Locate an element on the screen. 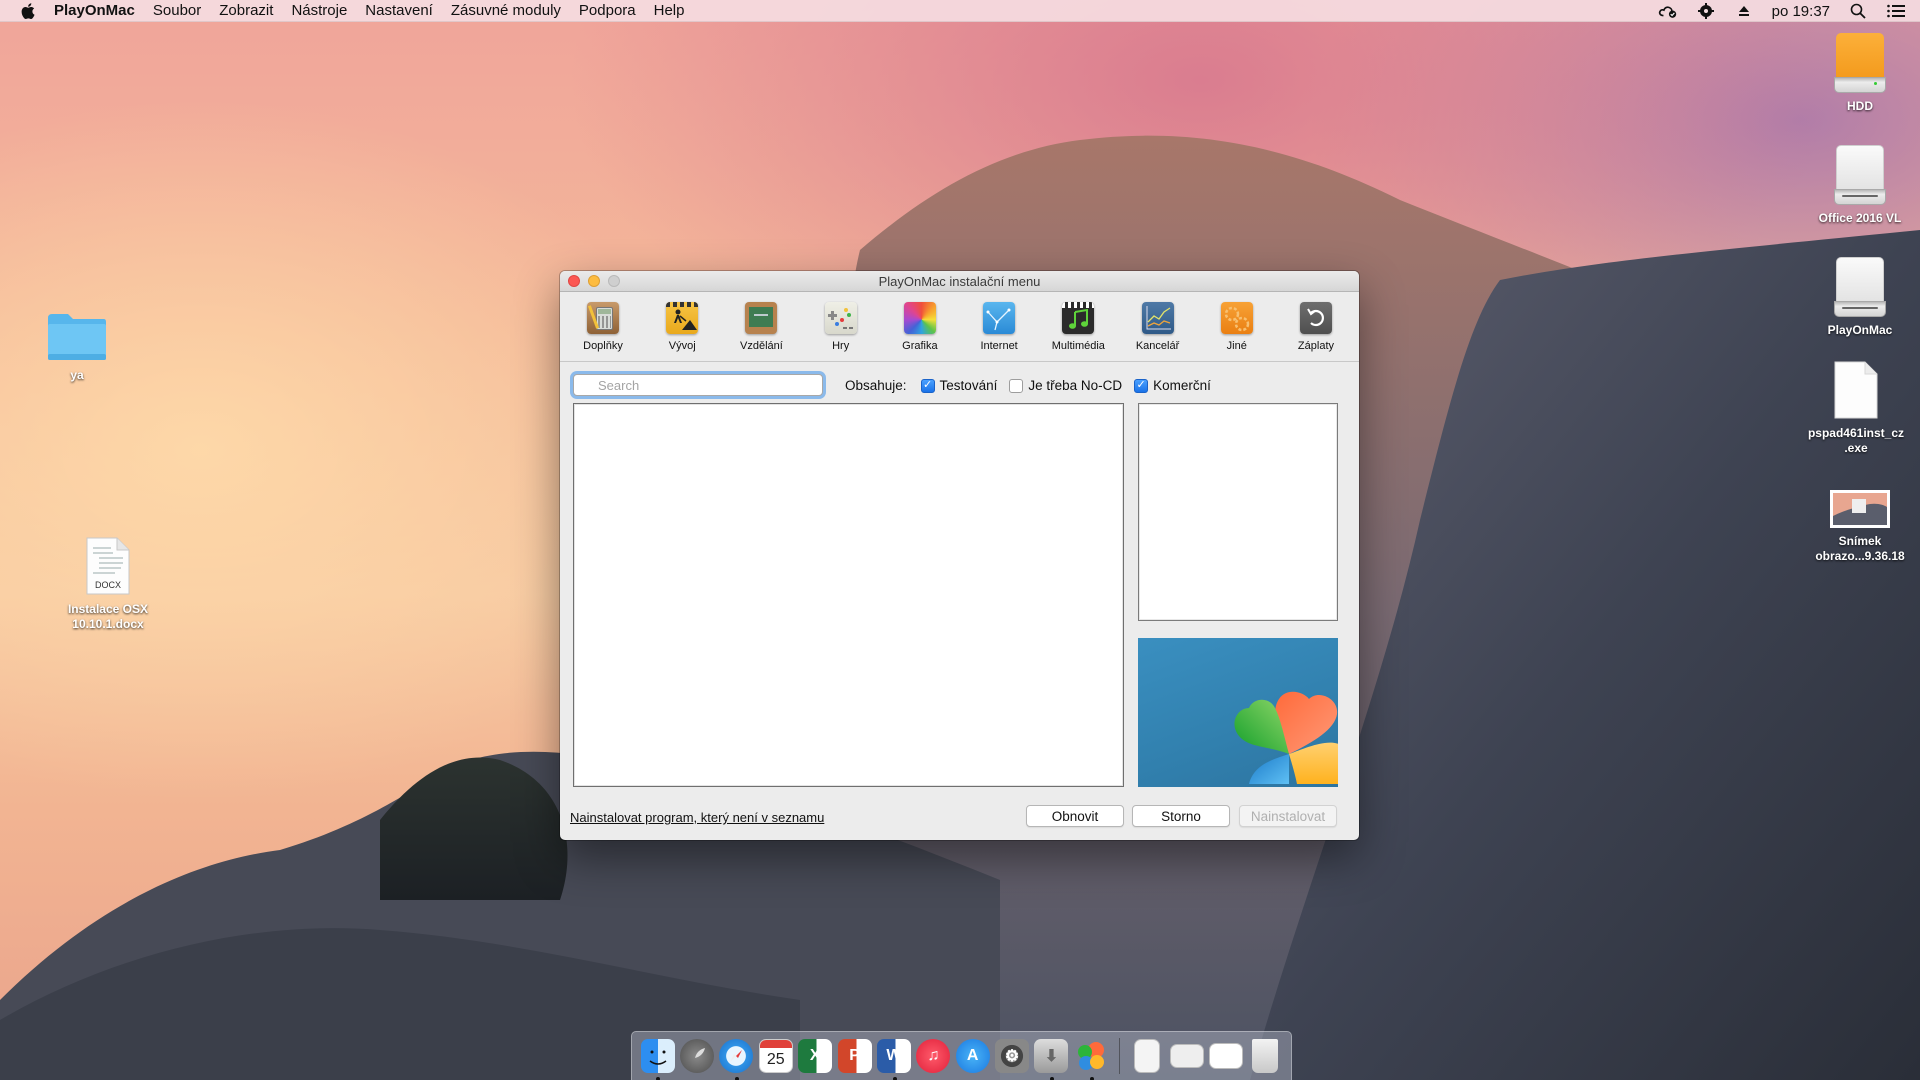 This screenshot has height=1080, width=1920. category-vzdelani: Vzdělání is located at coordinates (761, 327).